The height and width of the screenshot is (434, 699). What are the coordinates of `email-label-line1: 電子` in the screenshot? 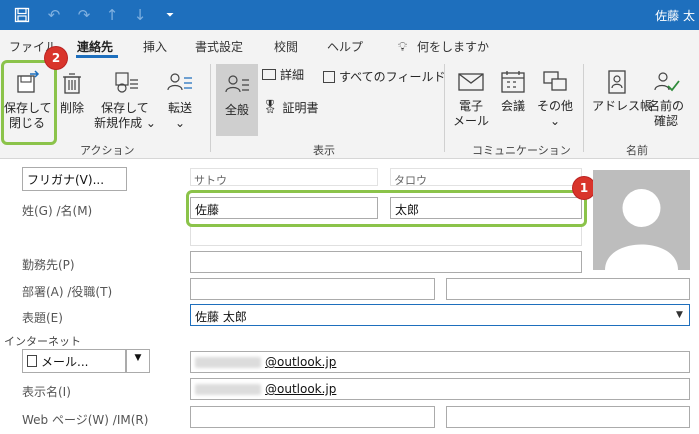 It's located at (470, 106).